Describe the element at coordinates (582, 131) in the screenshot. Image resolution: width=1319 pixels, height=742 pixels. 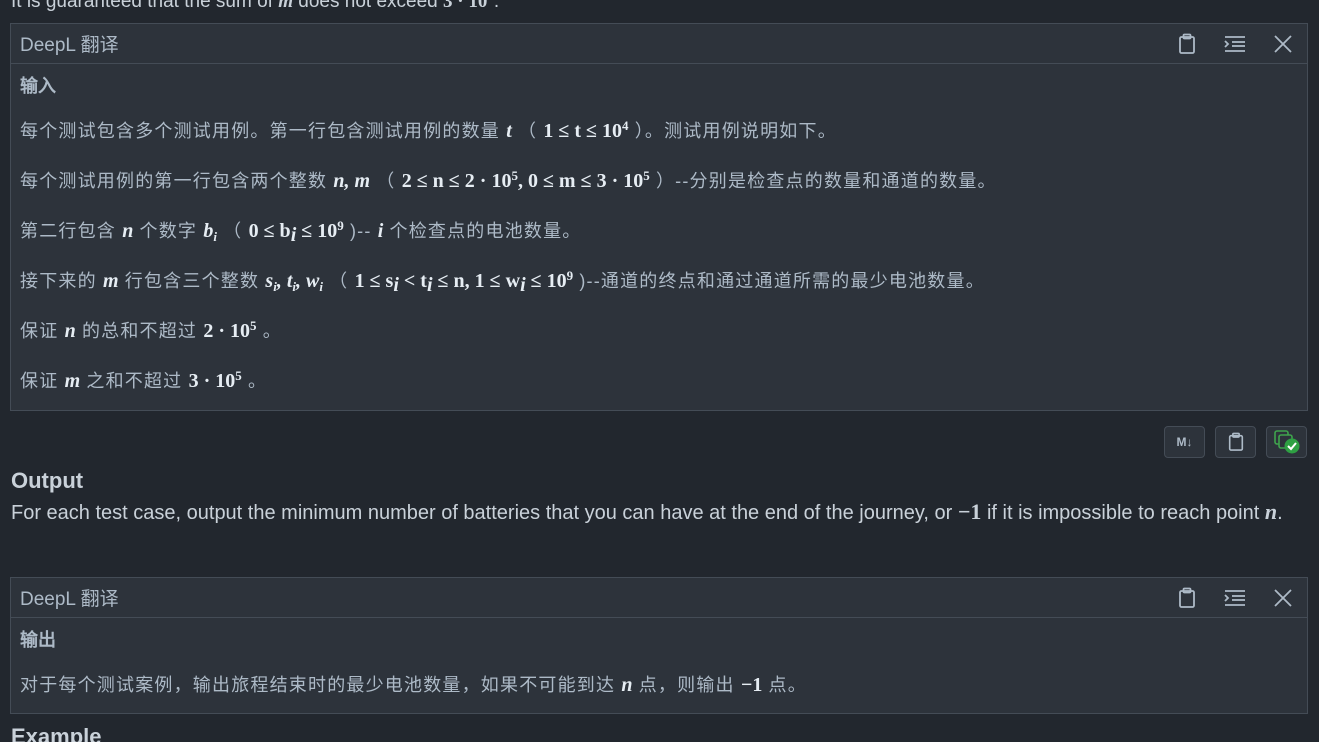
I see `math-base: 1 ≤ t ≤ 10` at that location.